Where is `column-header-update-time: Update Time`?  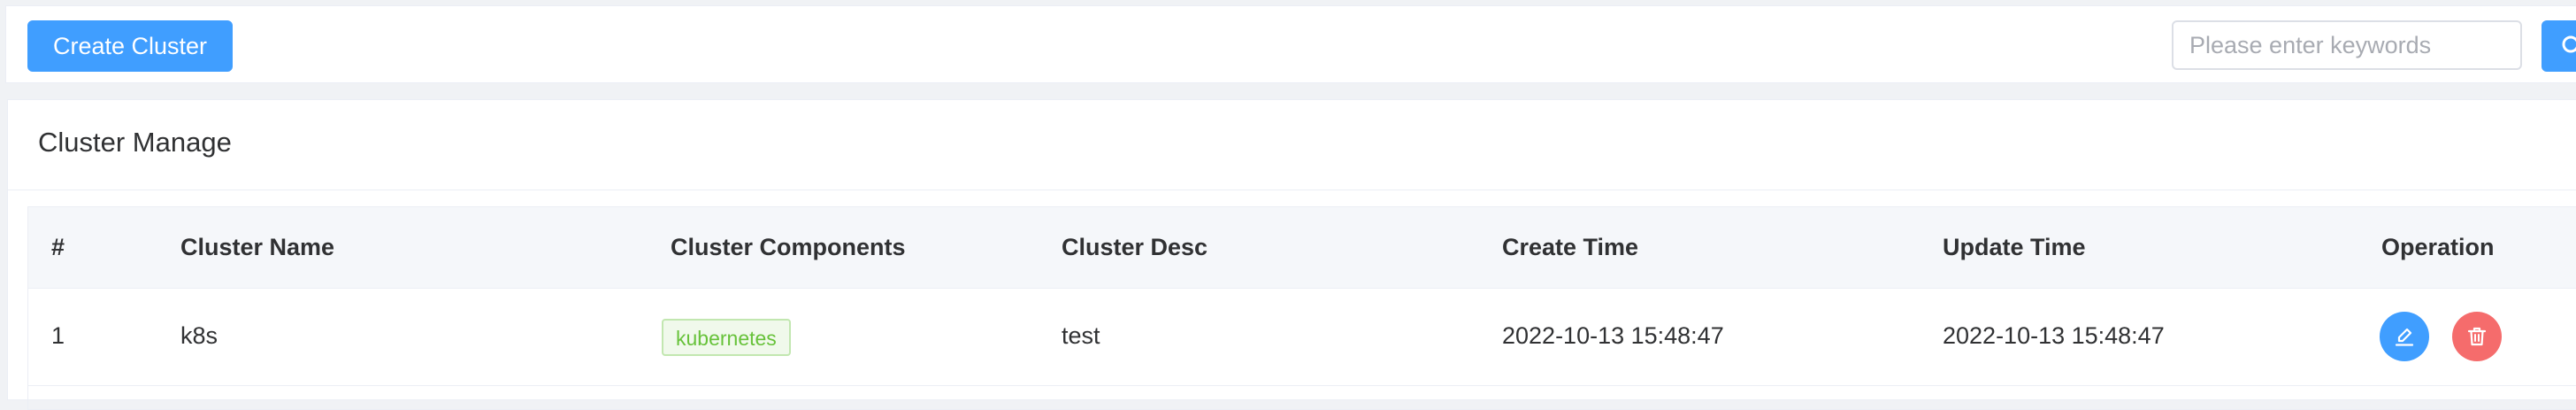
column-header-update-time: Update Time is located at coordinates (2014, 247).